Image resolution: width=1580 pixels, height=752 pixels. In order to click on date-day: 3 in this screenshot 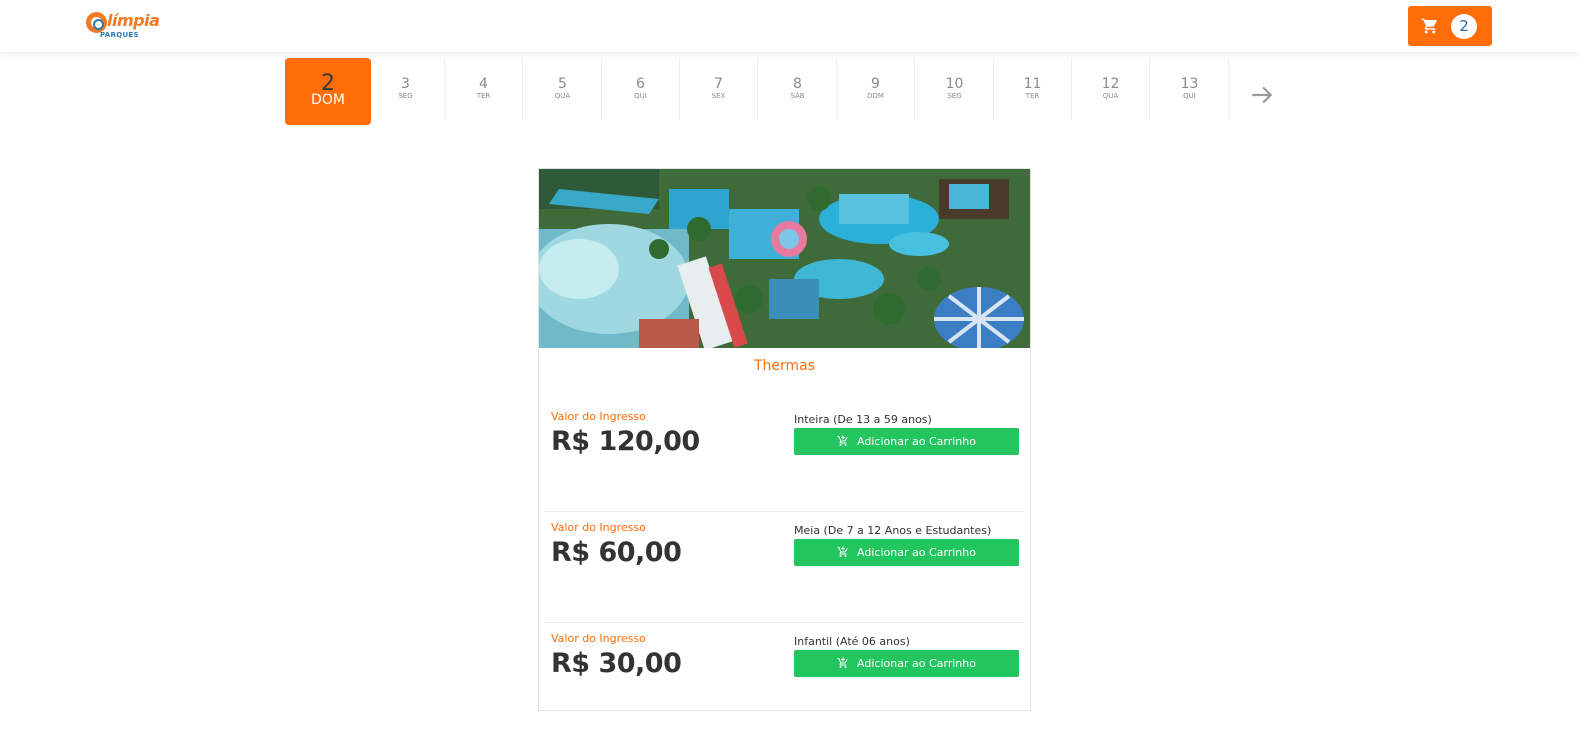, I will do `click(405, 84)`.